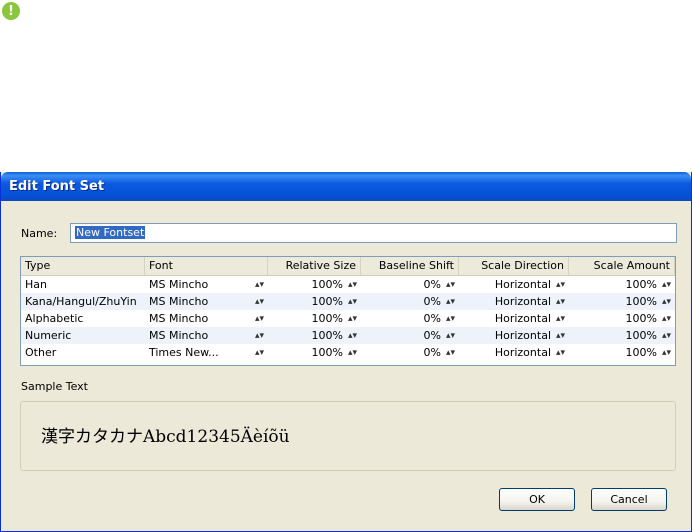  I want to click on sample-text-label: Sample Text, so click(54, 386).